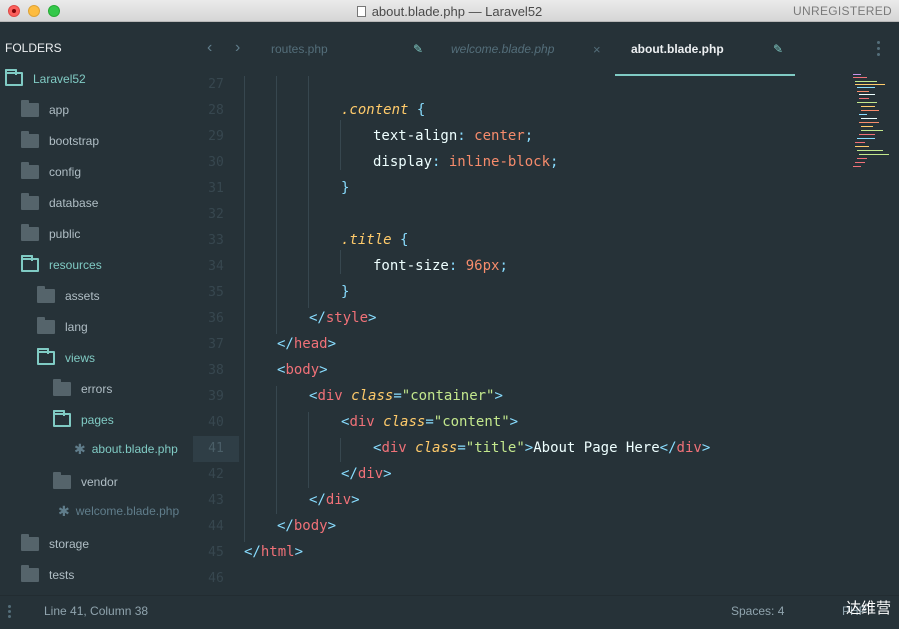  What do you see at coordinates (47, 575) in the screenshot?
I see `folder-tests: tests` at bounding box center [47, 575].